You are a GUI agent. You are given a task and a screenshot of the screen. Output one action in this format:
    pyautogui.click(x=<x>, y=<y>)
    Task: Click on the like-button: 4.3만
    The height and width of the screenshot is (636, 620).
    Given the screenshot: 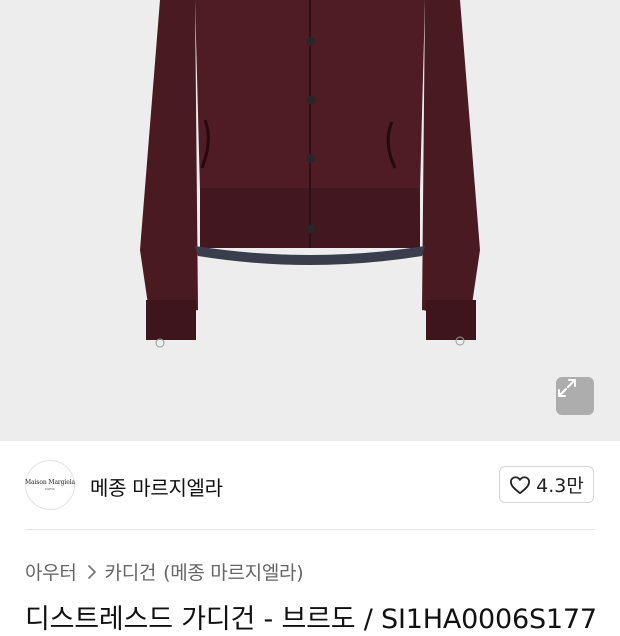 What is the action you would take?
    pyautogui.click(x=546, y=484)
    